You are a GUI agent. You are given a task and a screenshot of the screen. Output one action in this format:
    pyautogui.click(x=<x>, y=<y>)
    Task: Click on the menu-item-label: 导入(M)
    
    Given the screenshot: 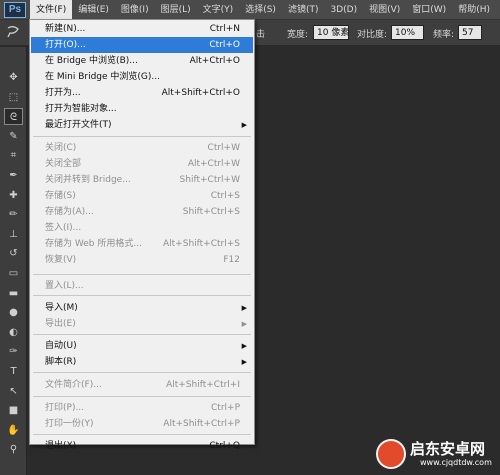 What is the action you would take?
    pyautogui.click(x=61, y=308)
    